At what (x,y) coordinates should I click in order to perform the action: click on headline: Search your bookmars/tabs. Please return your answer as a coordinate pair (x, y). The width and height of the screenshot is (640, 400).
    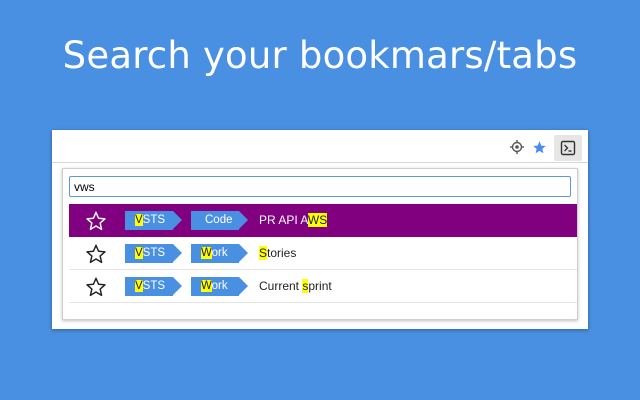
    Looking at the image, I should click on (320, 55).